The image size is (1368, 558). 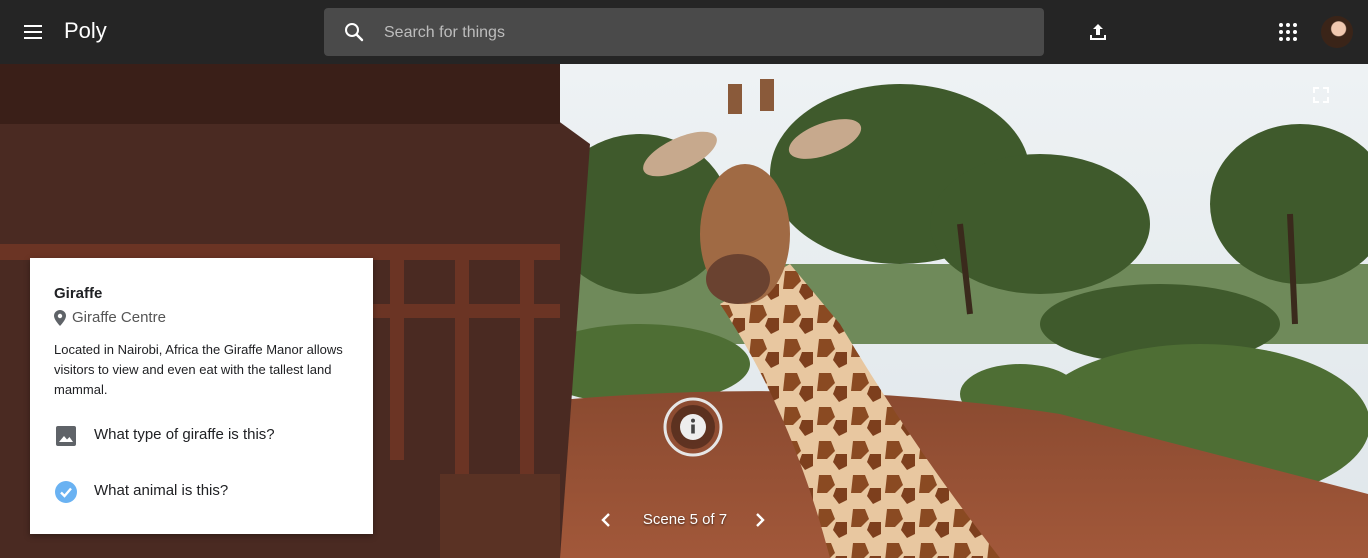 I want to click on scene-navigation: Scene 5 of 7, so click(x=685, y=520).